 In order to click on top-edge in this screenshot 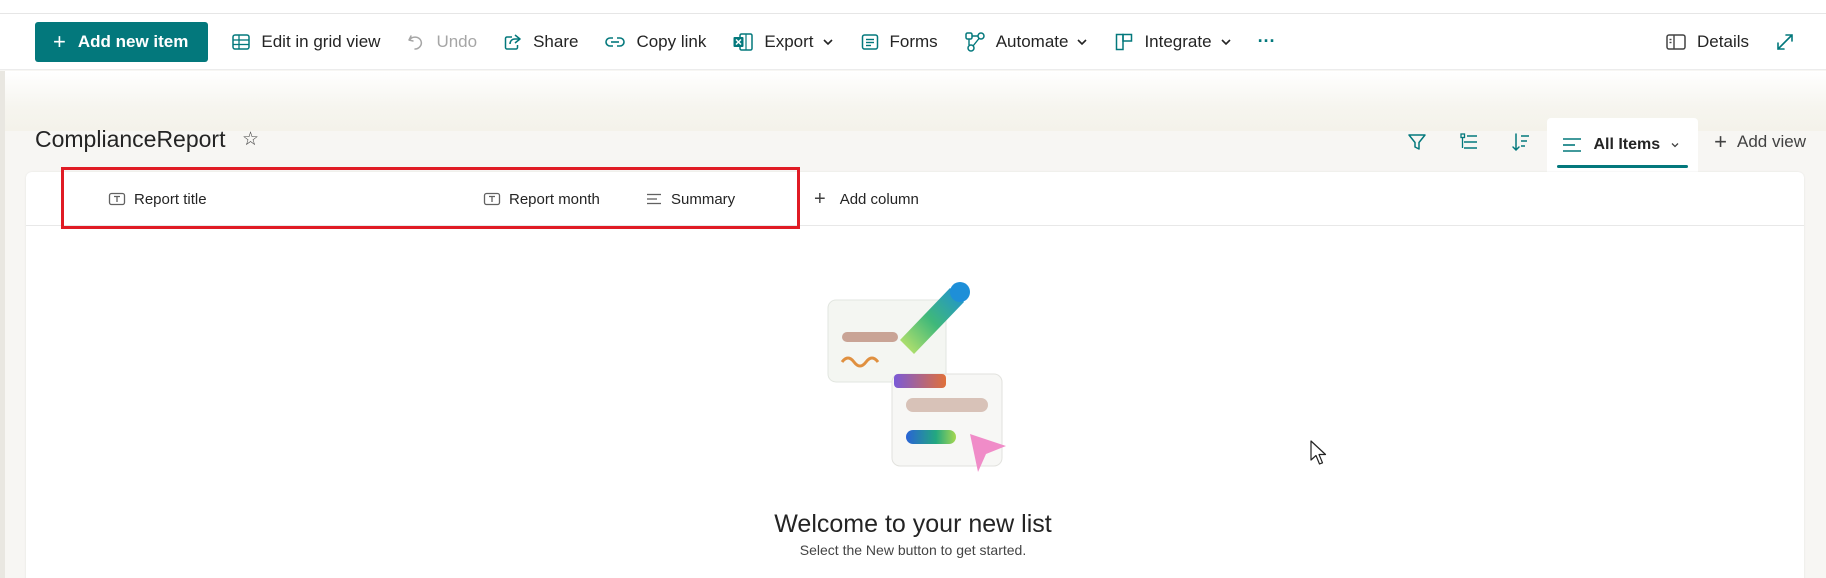, I will do `click(913, 7)`.